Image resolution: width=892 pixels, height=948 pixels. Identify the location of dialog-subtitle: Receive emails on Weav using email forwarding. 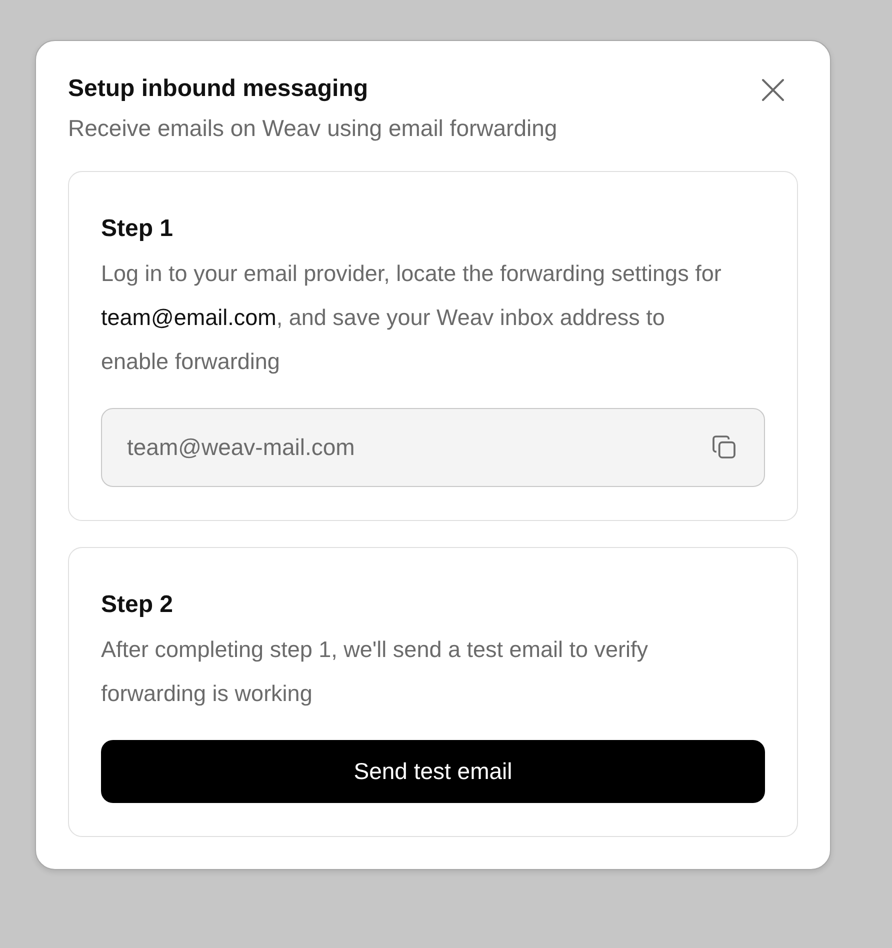
(313, 128).